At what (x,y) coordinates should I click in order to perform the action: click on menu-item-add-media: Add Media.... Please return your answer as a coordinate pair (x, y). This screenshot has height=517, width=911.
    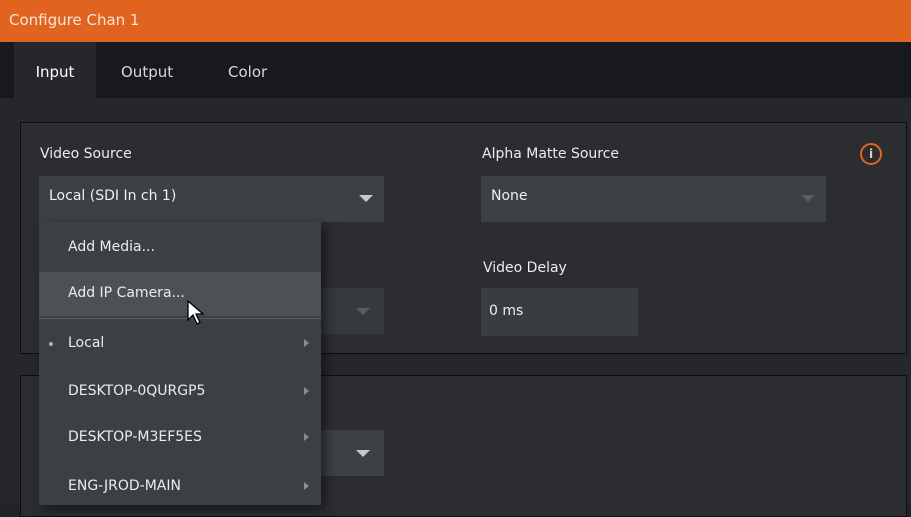
    Looking at the image, I should click on (180, 248).